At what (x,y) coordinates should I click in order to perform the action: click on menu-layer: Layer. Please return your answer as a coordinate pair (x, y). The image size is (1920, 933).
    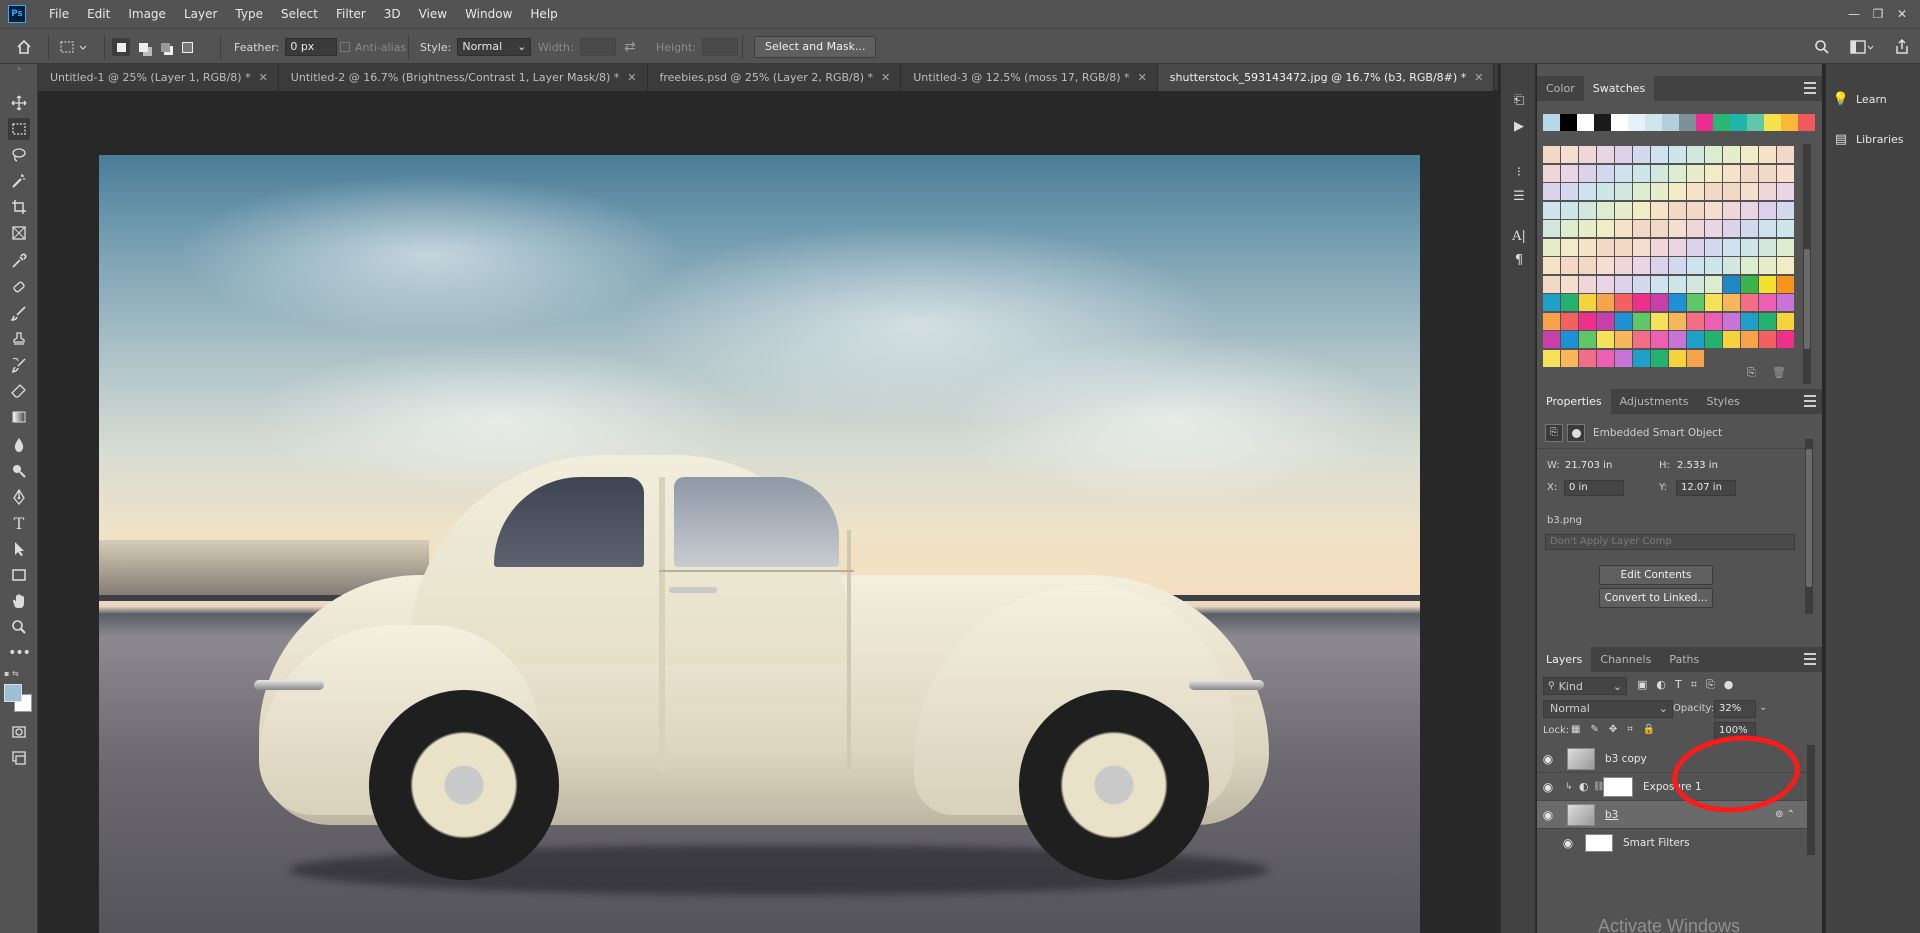
    Looking at the image, I should click on (200, 14).